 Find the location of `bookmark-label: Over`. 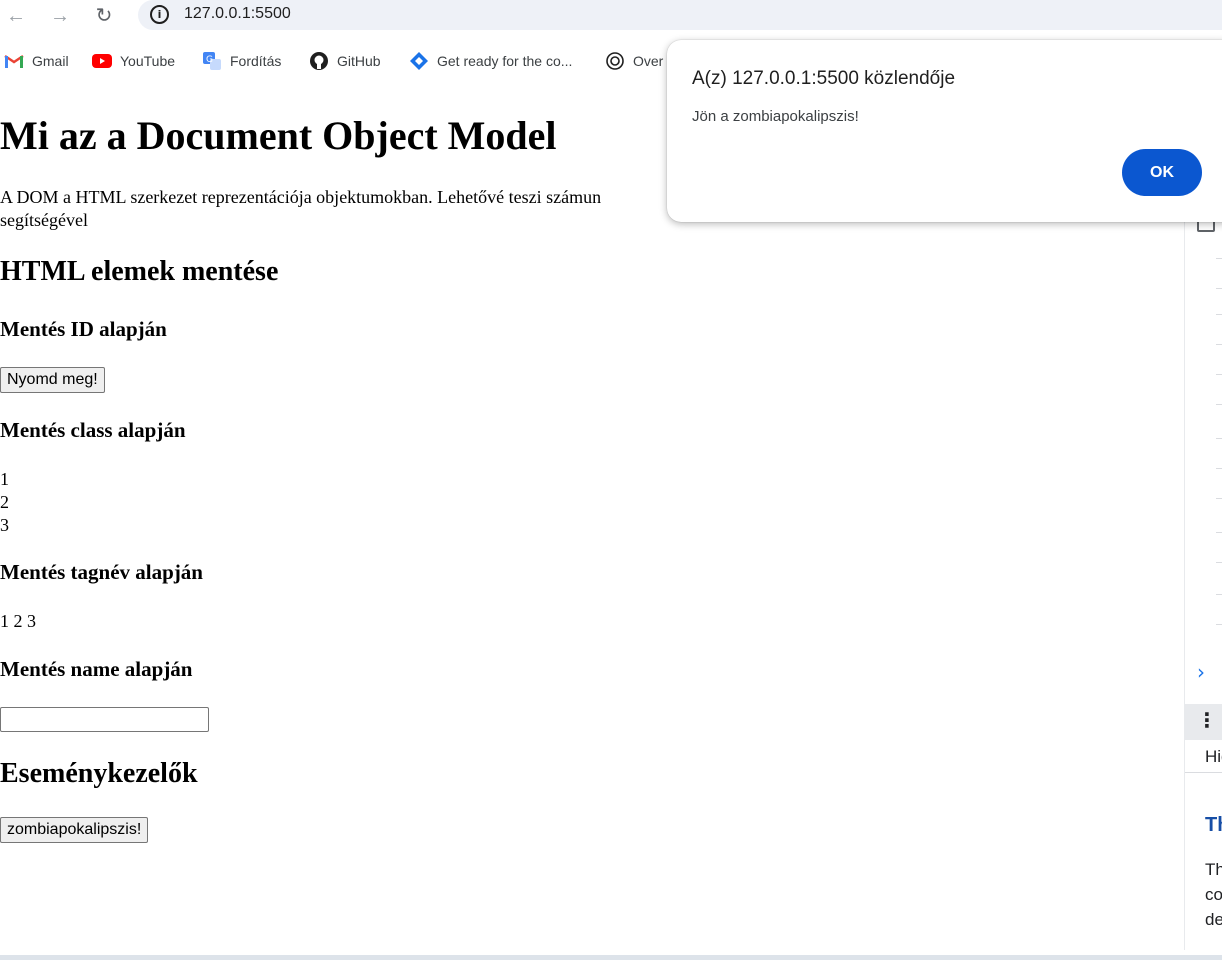

bookmark-label: Over is located at coordinates (648, 61).